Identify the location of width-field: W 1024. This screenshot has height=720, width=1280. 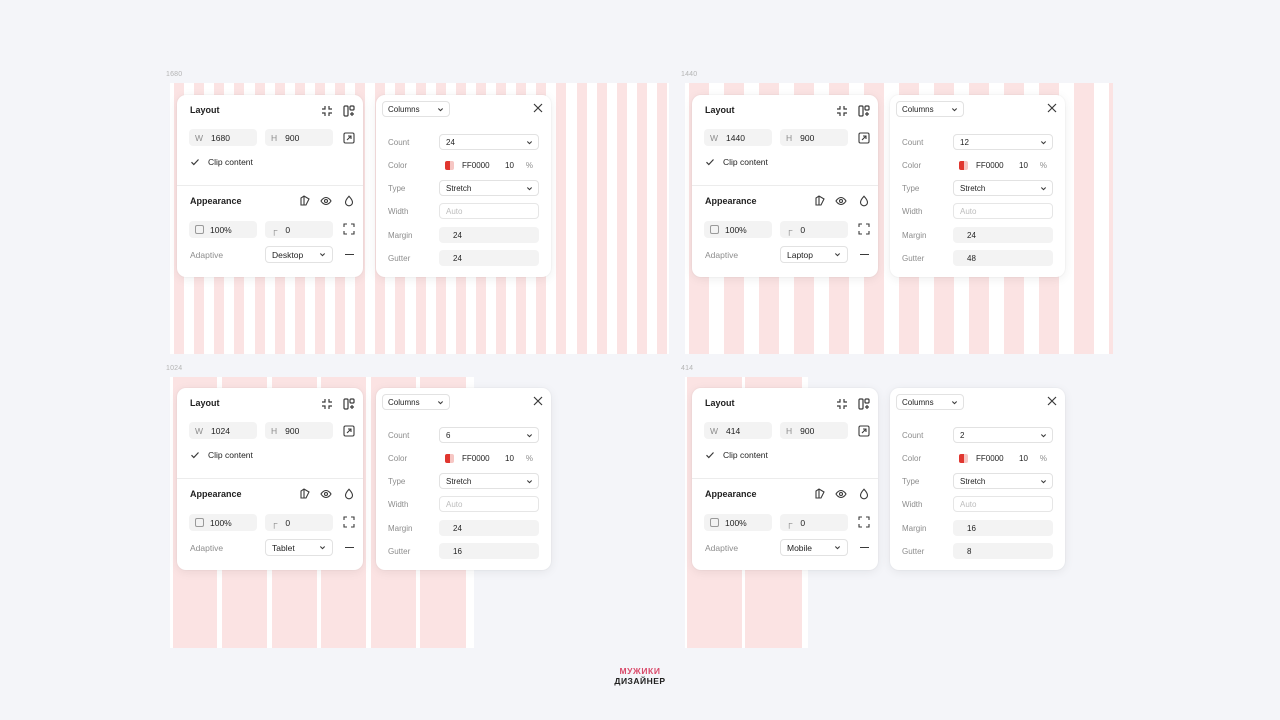
(223, 430).